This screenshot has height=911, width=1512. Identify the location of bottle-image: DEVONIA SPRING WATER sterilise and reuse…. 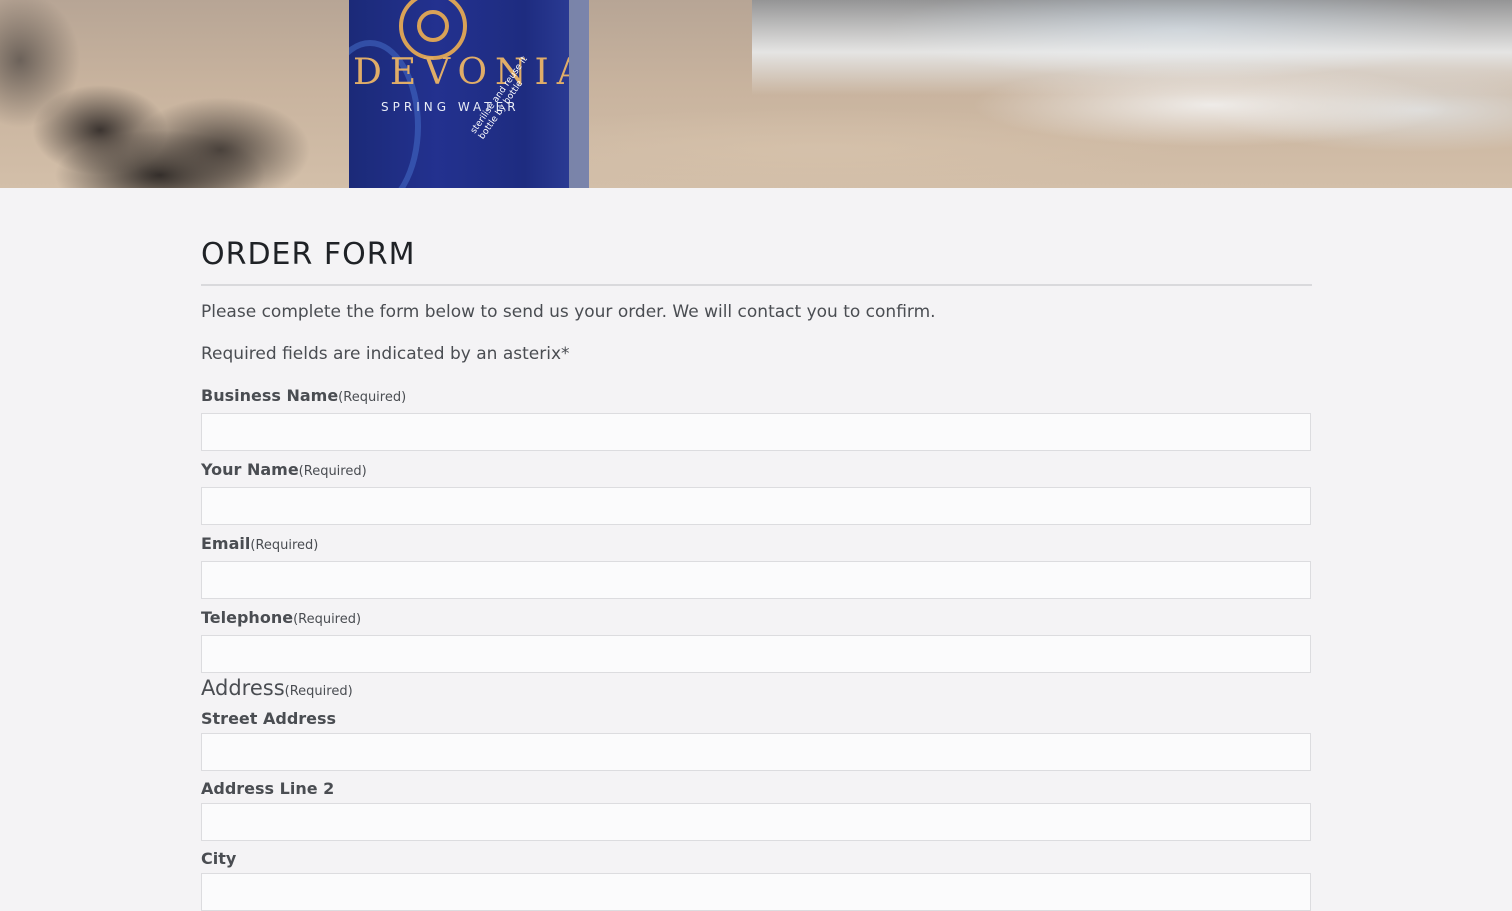
(469, 94).